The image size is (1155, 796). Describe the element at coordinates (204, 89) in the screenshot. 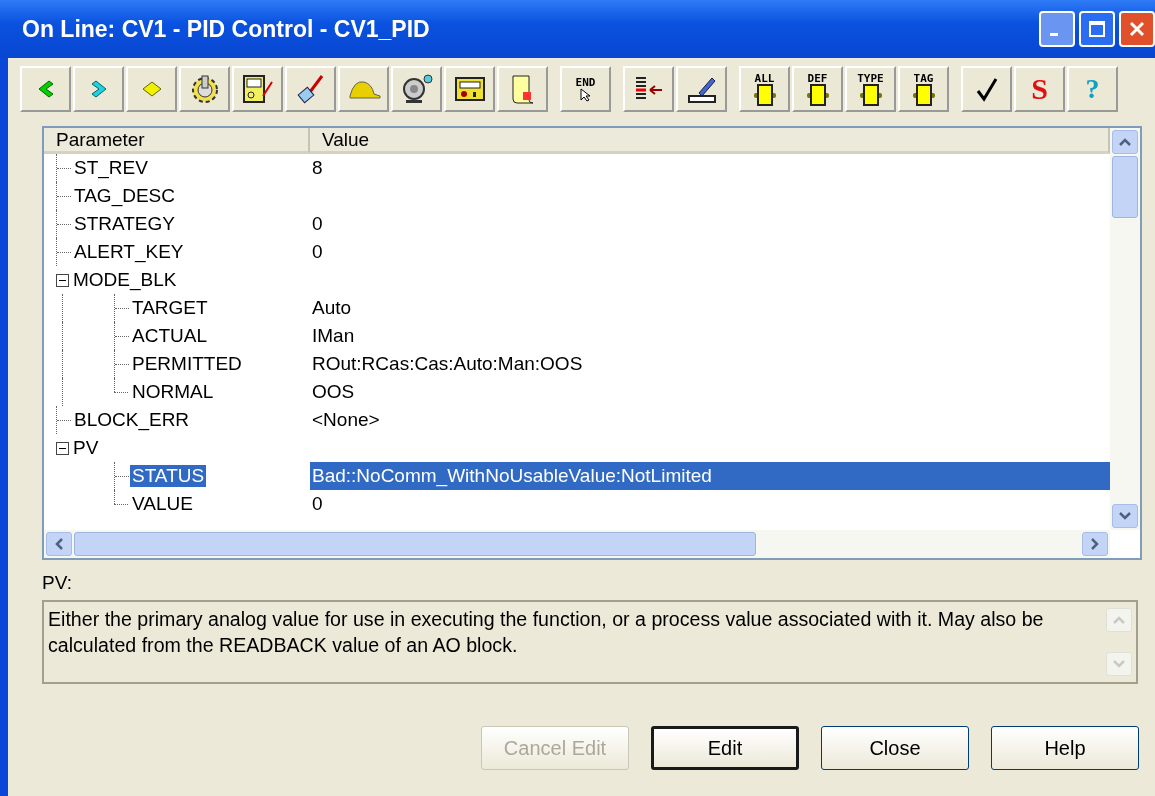

I see `gear-tool-button` at that location.